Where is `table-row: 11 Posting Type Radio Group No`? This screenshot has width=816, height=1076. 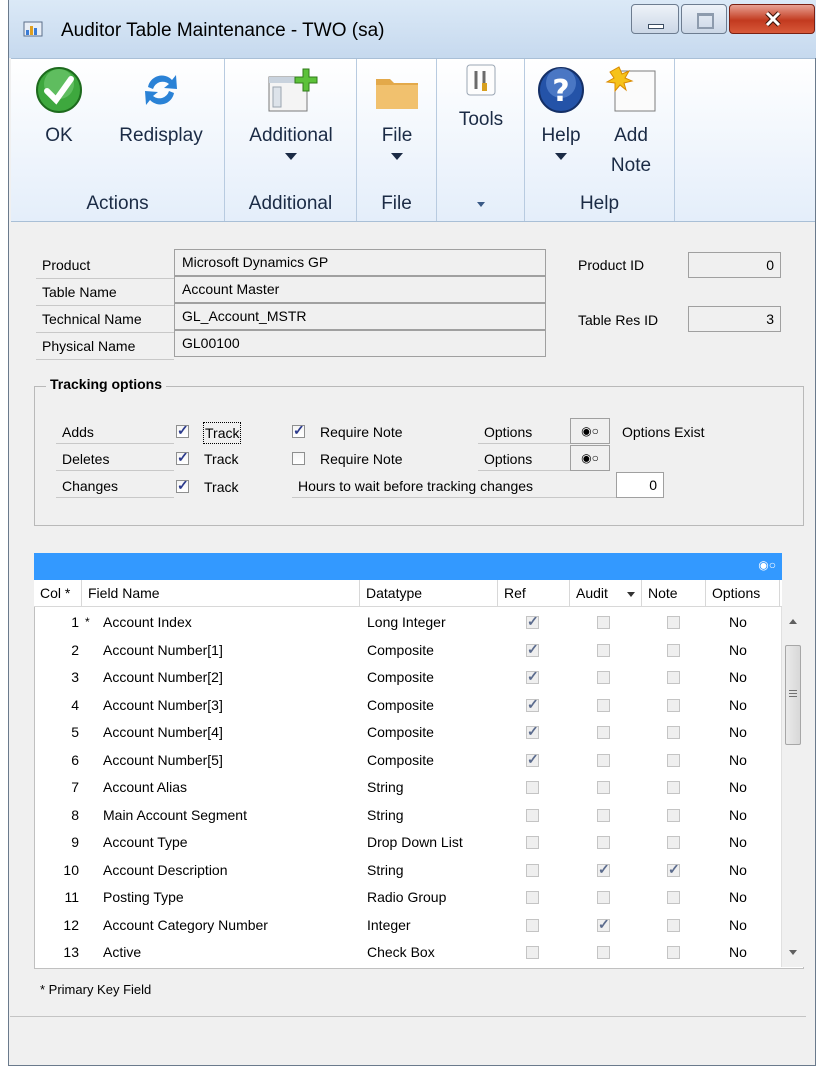 table-row: 11 Posting Type Radio Group No is located at coordinates (408, 898).